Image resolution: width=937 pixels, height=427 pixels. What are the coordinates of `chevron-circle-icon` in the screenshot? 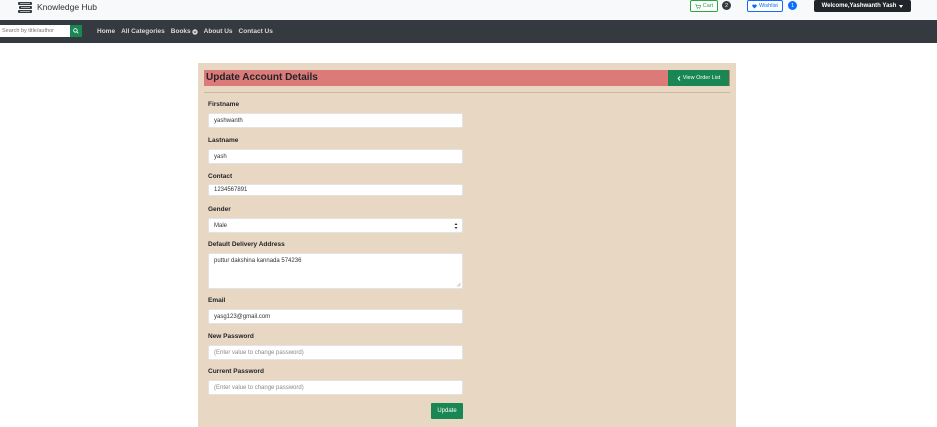 It's located at (194, 31).